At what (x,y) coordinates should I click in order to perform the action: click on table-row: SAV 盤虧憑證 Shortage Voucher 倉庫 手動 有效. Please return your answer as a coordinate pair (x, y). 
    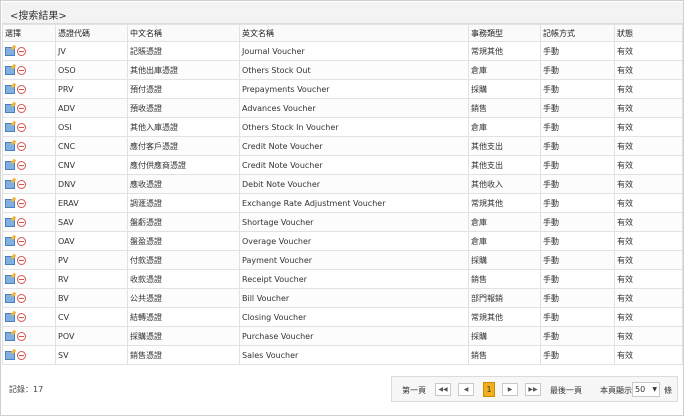
    Looking at the image, I should click on (342, 222).